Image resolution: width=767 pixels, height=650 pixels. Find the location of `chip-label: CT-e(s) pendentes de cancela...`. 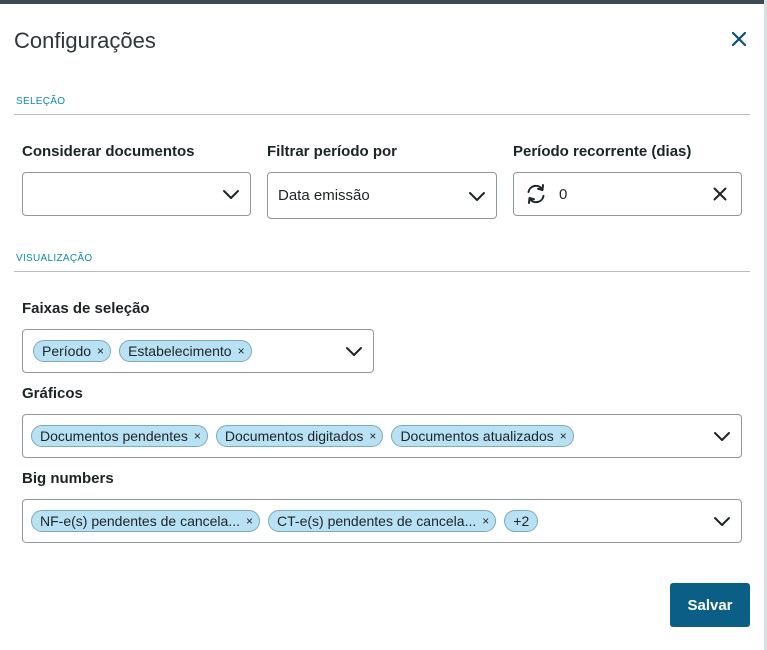

chip-label: CT-e(s) pendentes de cancela... is located at coordinates (377, 521).